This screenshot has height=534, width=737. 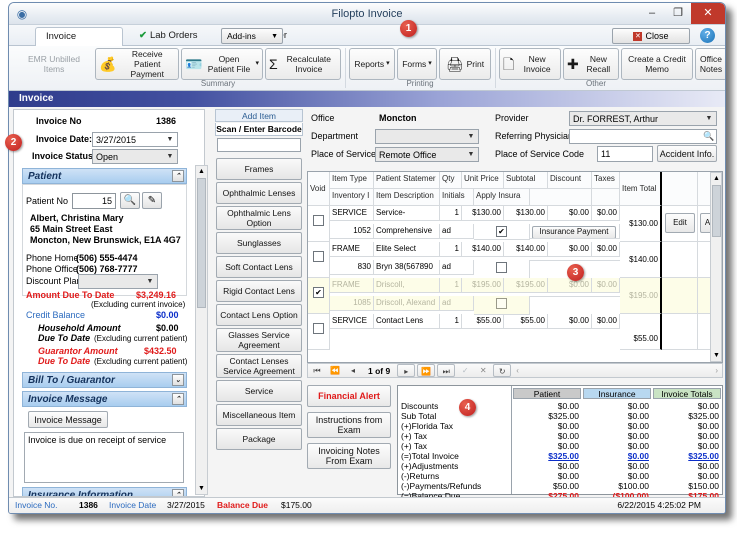 I want to click on totals-row-patient: $325.00, so click(x=546, y=456).